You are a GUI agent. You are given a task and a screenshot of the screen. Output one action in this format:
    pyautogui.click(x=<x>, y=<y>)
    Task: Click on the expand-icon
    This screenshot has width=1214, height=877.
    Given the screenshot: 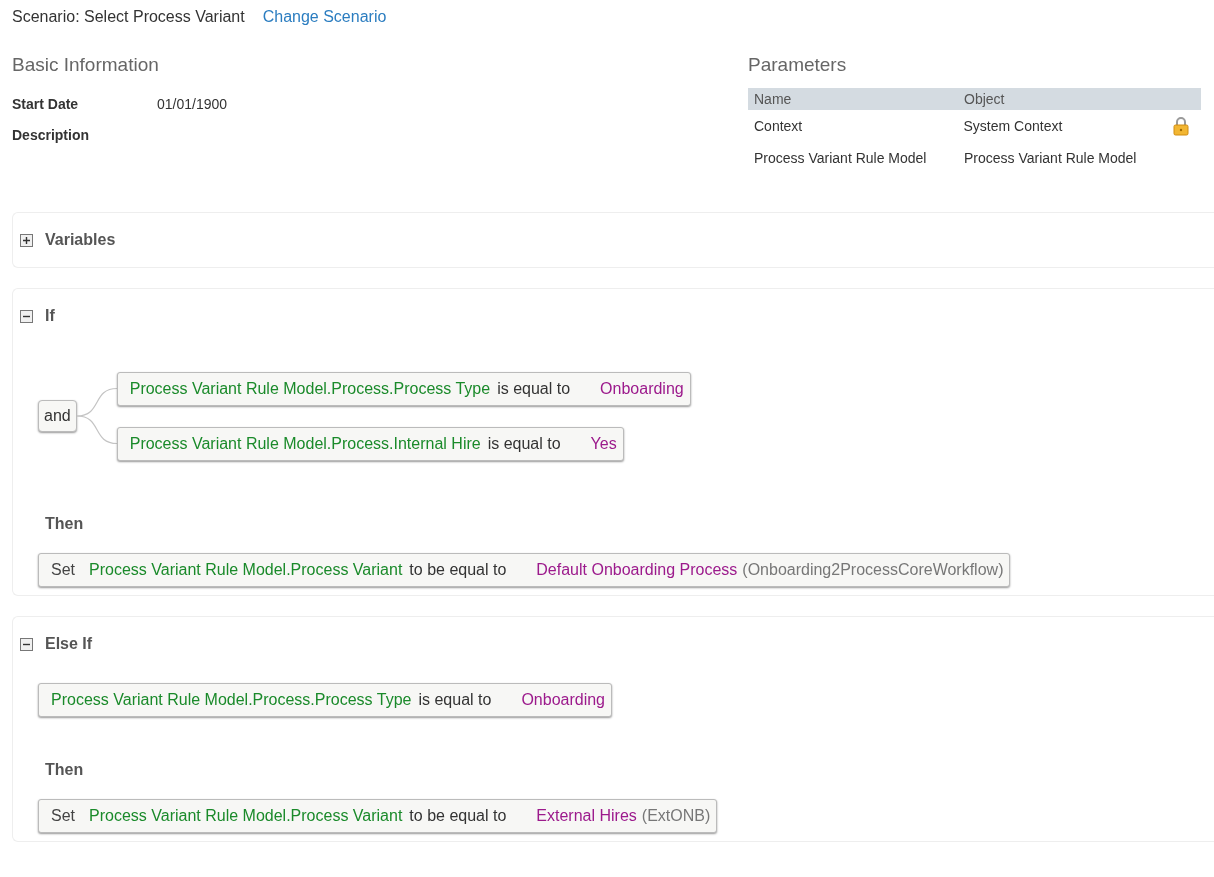 What is the action you would take?
    pyautogui.click(x=26, y=240)
    